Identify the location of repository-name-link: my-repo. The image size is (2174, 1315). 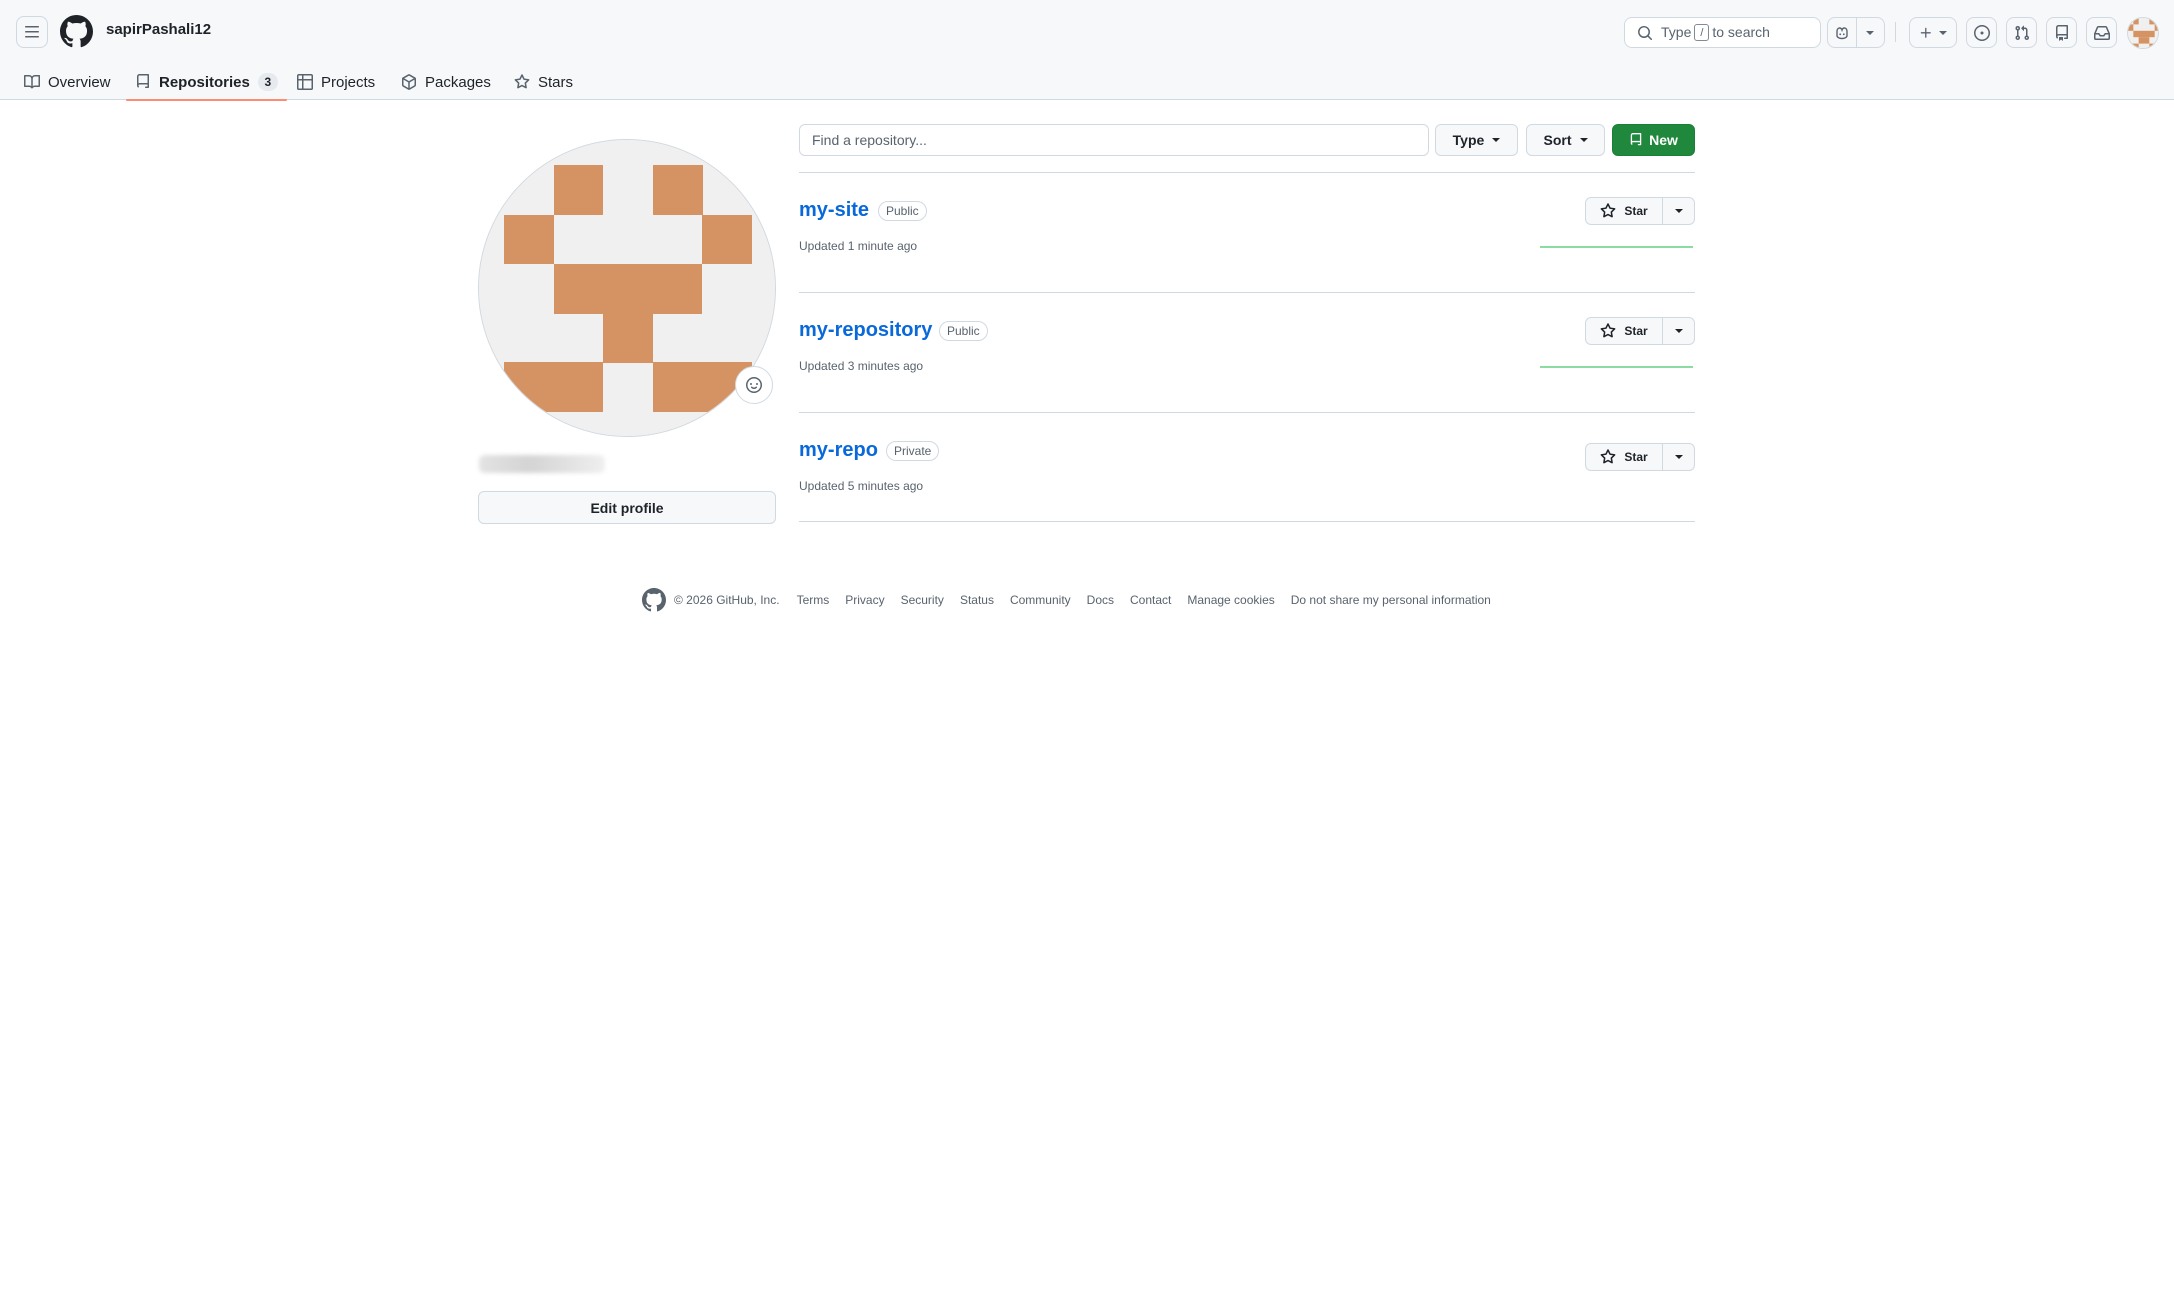
(838, 450).